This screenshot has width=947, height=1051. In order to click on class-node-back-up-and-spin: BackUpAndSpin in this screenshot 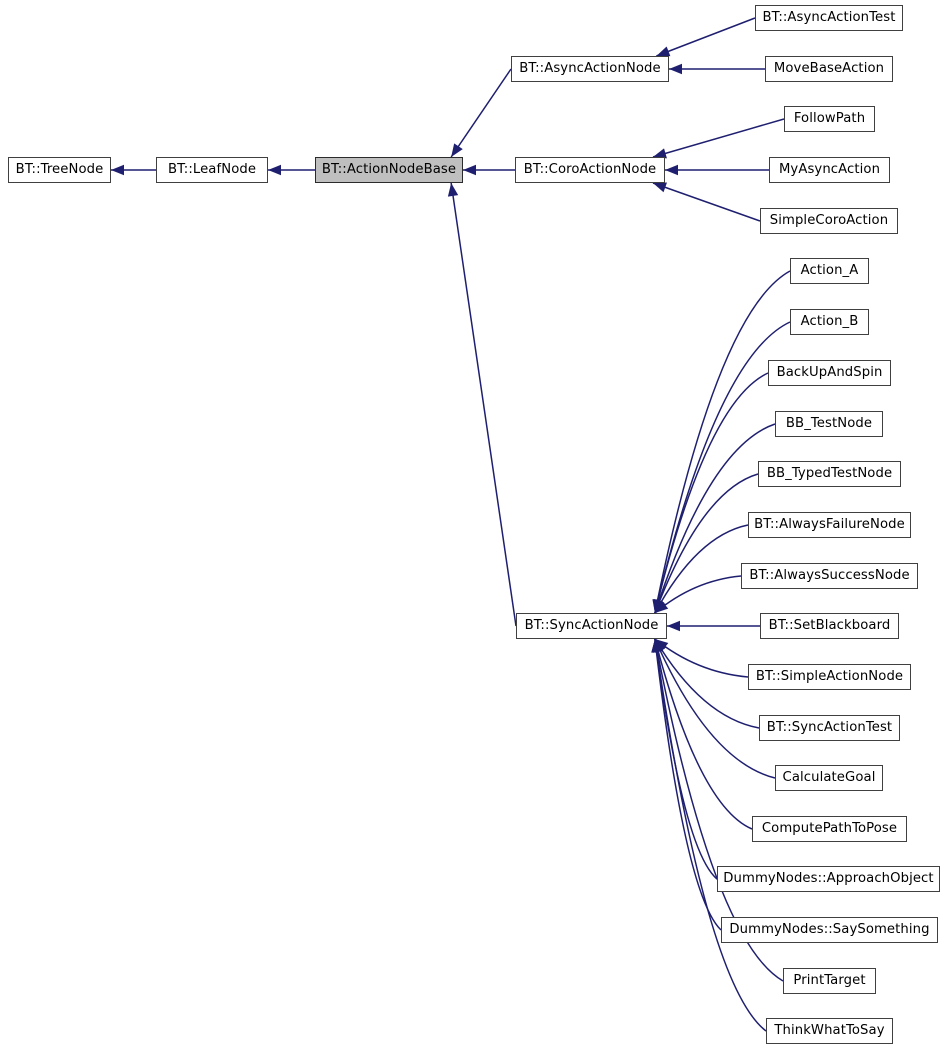, I will do `click(829, 373)`.